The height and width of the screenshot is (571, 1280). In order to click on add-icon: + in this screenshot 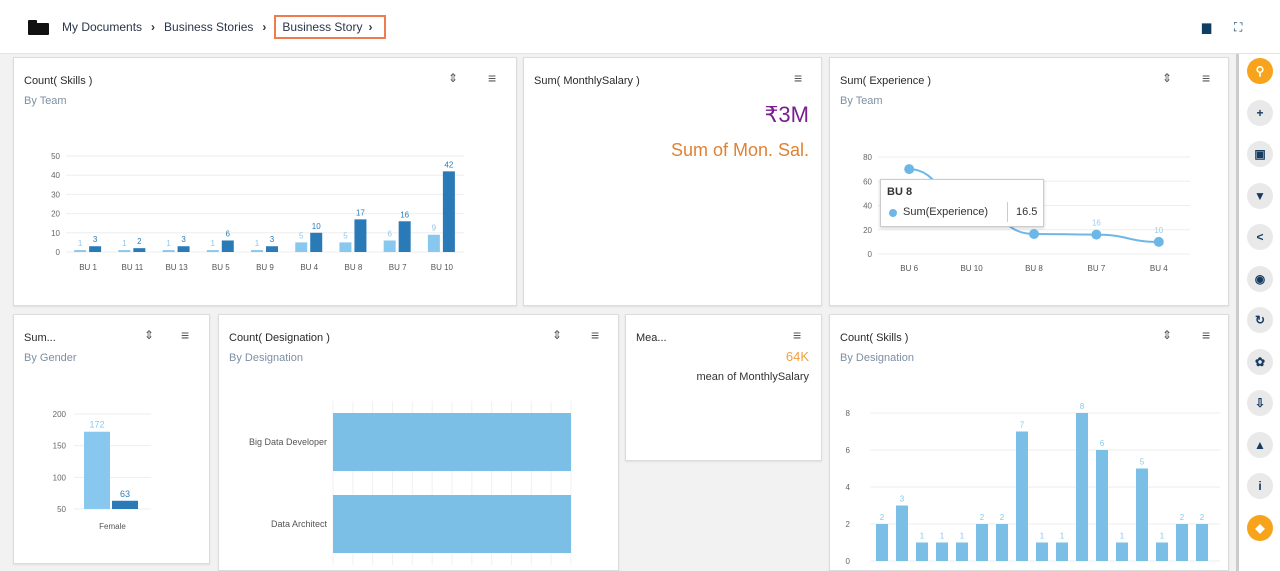, I will do `click(1260, 112)`.